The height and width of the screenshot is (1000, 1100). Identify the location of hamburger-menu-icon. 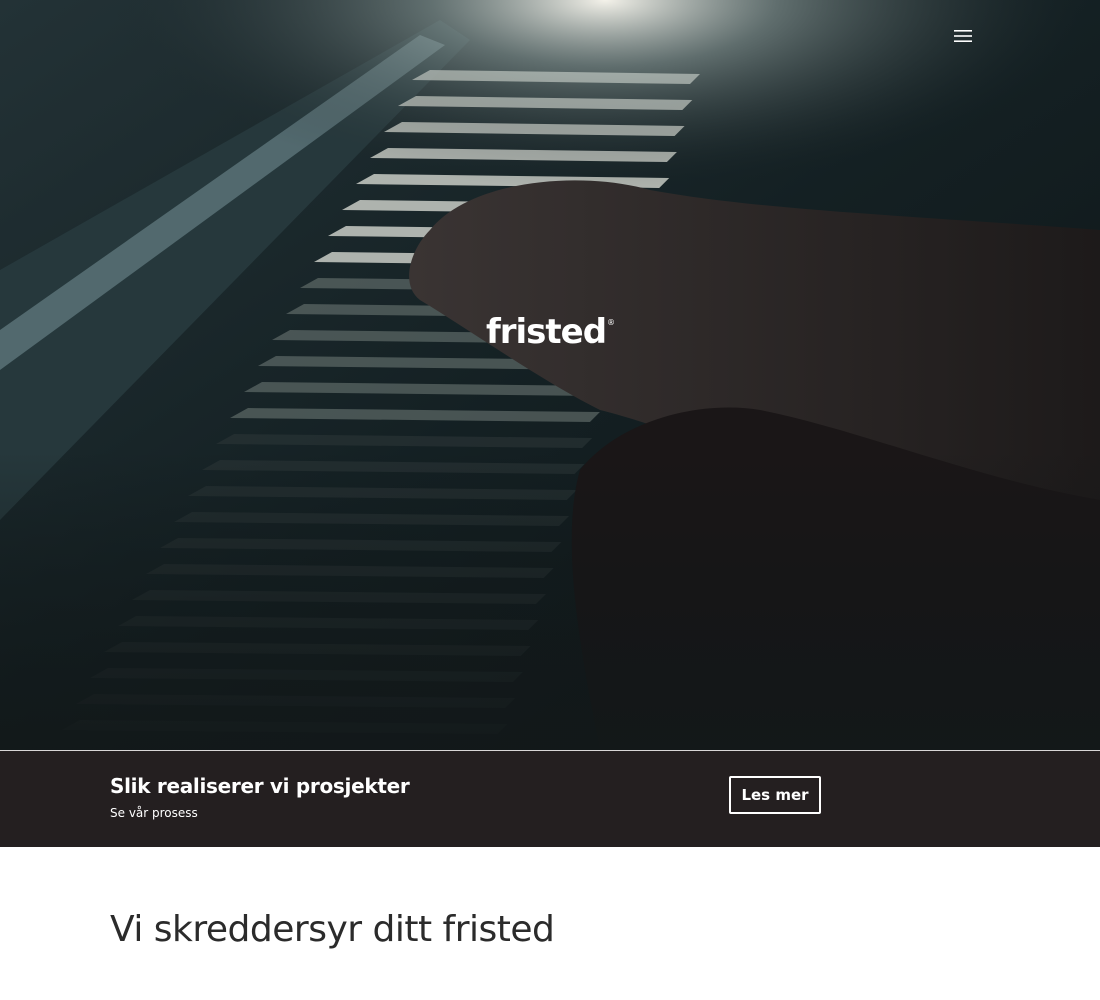
(963, 36).